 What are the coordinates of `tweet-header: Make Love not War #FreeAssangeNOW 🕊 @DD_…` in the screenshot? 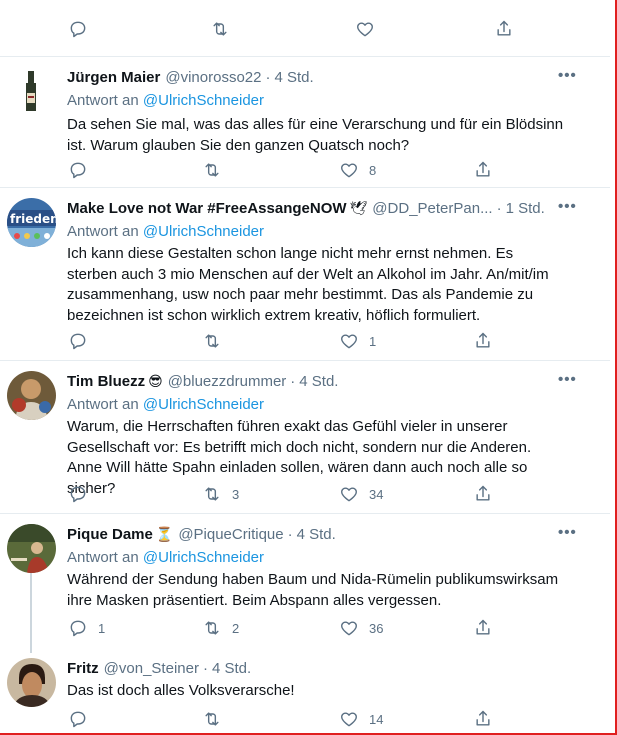 It's located at (306, 208).